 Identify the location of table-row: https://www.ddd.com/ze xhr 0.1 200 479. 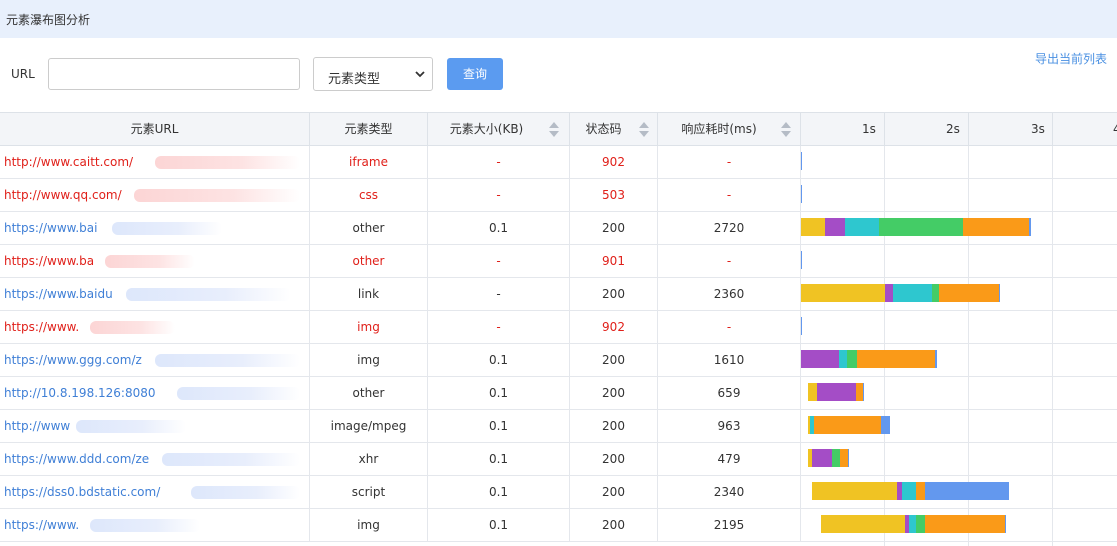
(558, 459).